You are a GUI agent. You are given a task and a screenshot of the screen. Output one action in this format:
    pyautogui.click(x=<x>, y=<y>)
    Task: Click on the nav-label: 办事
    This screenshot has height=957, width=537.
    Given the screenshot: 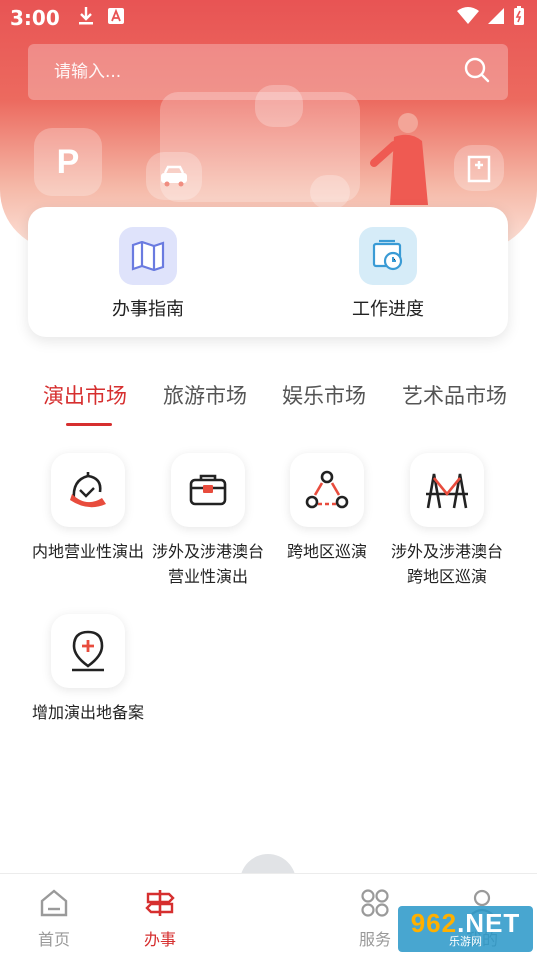 What is the action you would take?
    pyautogui.click(x=159, y=939)
    